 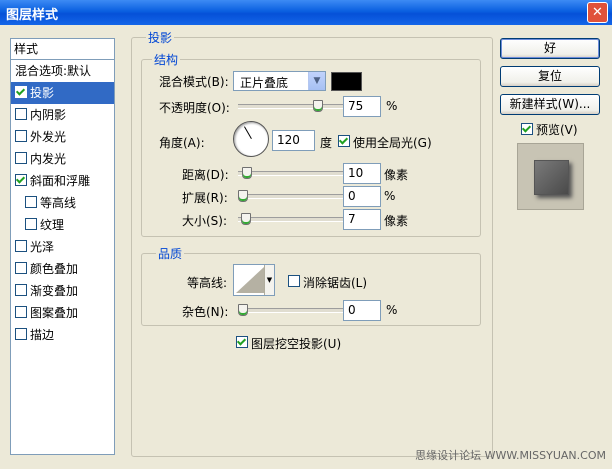 I want to click on size-label: 大小(S):, so click(x=205, y=221).